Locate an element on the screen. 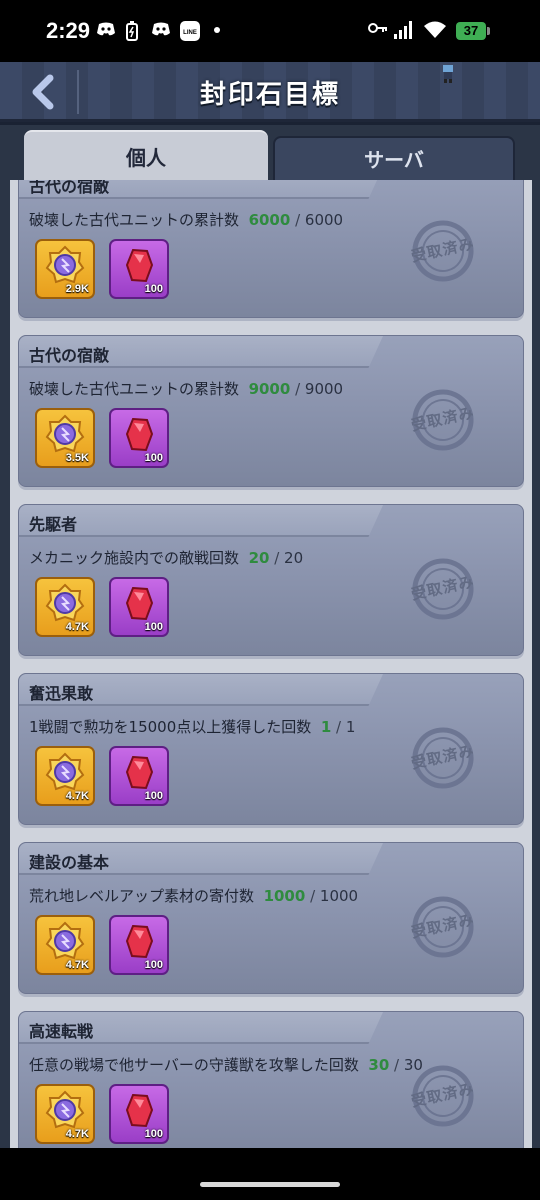 The width and height of the screenshot is (540, 1200). progress-total: 1 is located at coordinates (350, 727).